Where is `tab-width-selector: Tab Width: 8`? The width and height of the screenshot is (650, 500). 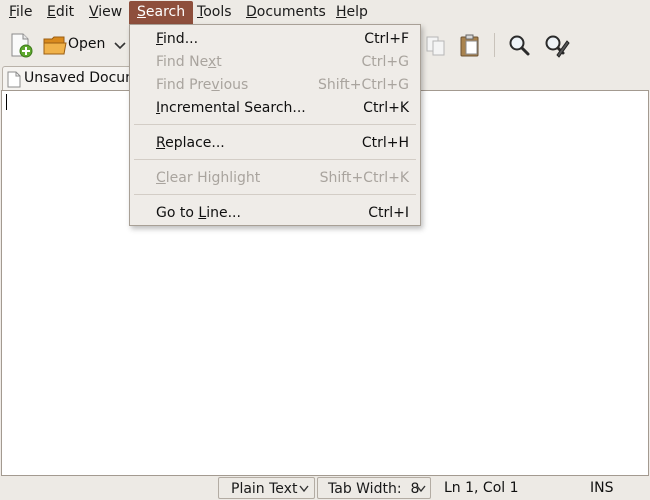
tab-width-selector: Tab Width: 8 is located at coordinates (374, 488).